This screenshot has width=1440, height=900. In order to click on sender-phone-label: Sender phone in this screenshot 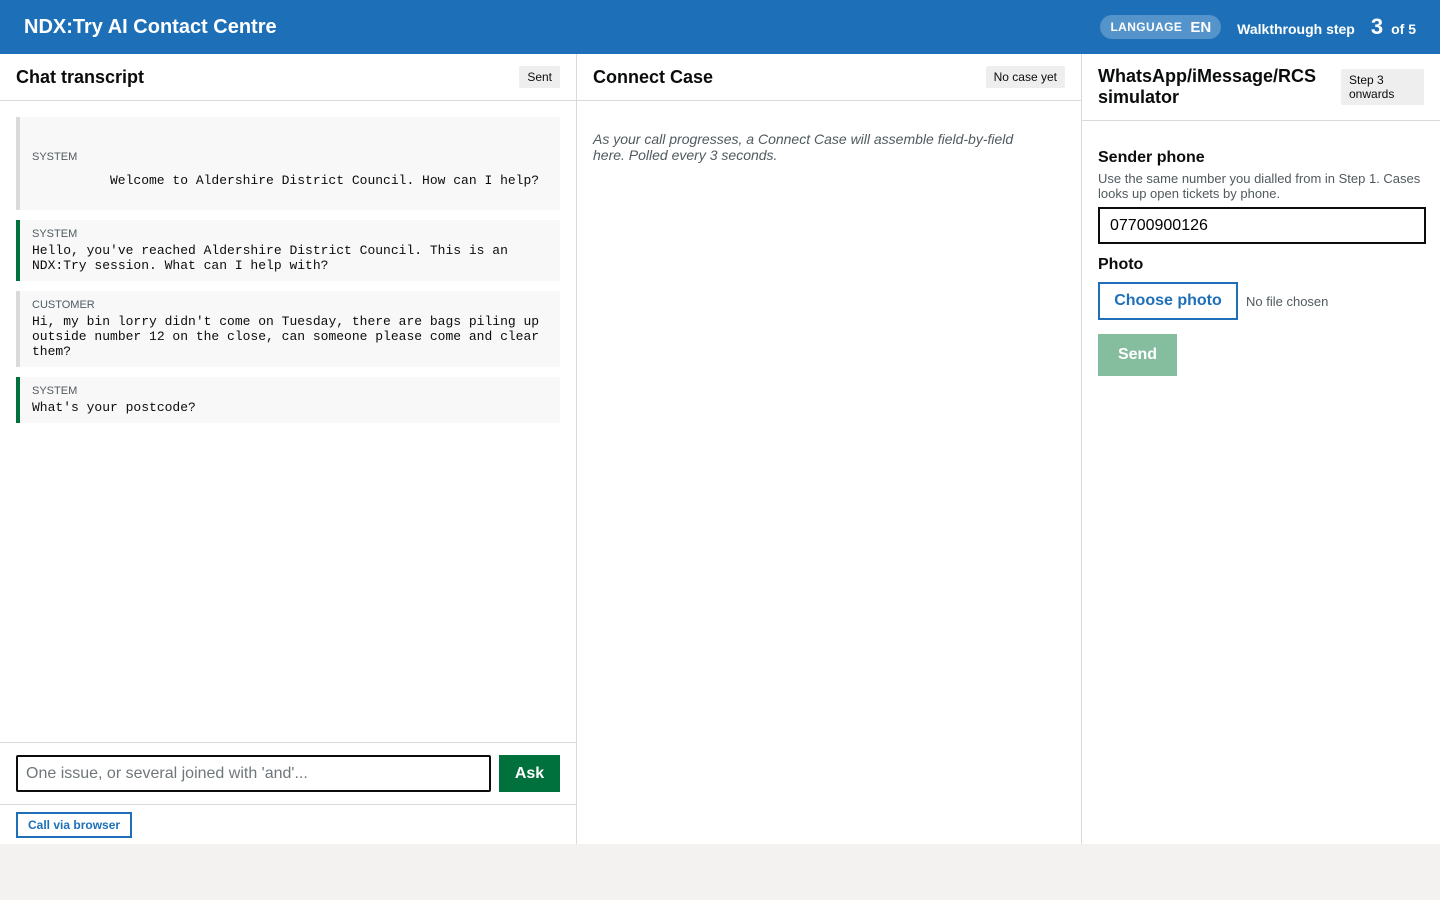, I will do `click(1151, 157)`.